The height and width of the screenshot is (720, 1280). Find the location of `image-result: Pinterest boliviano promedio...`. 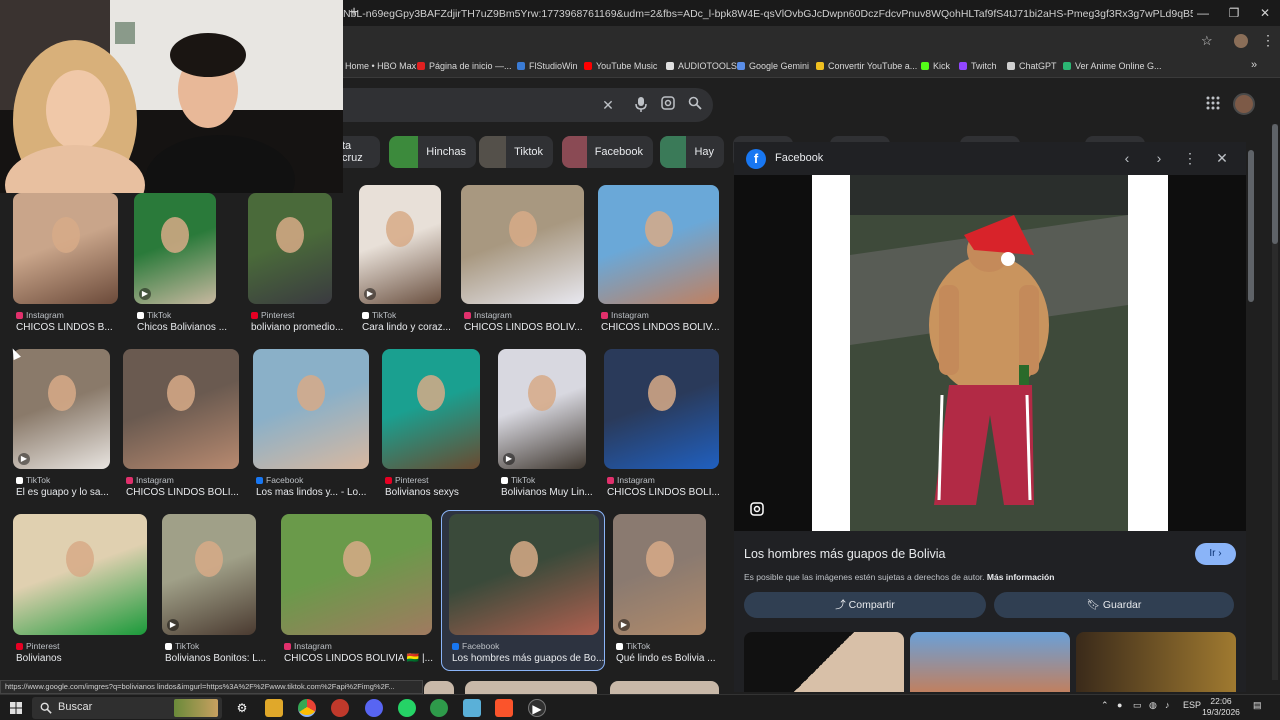

image-result: Pinterest boliviano promedio... is located at coordinates (295, 265).